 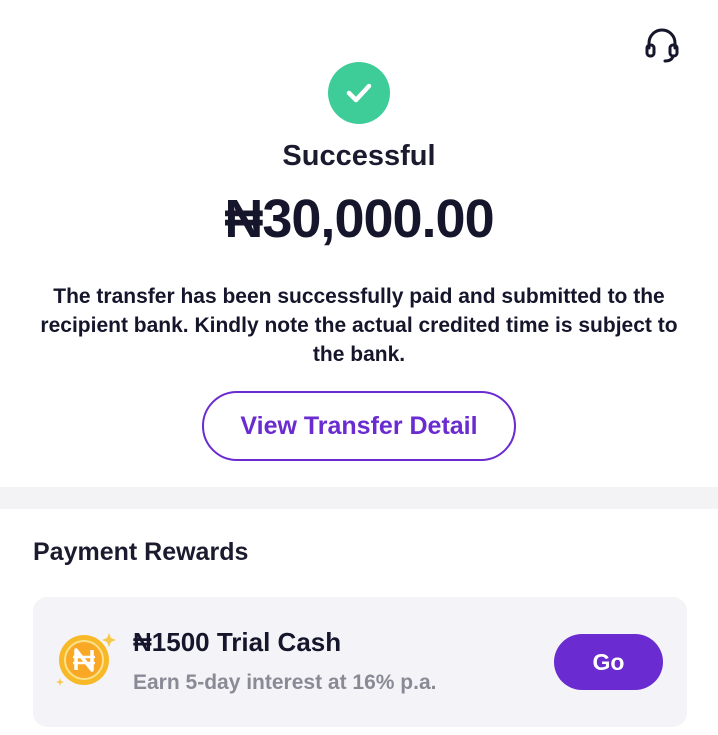 I want to click on headset-icon, so click(x=662, y=45).